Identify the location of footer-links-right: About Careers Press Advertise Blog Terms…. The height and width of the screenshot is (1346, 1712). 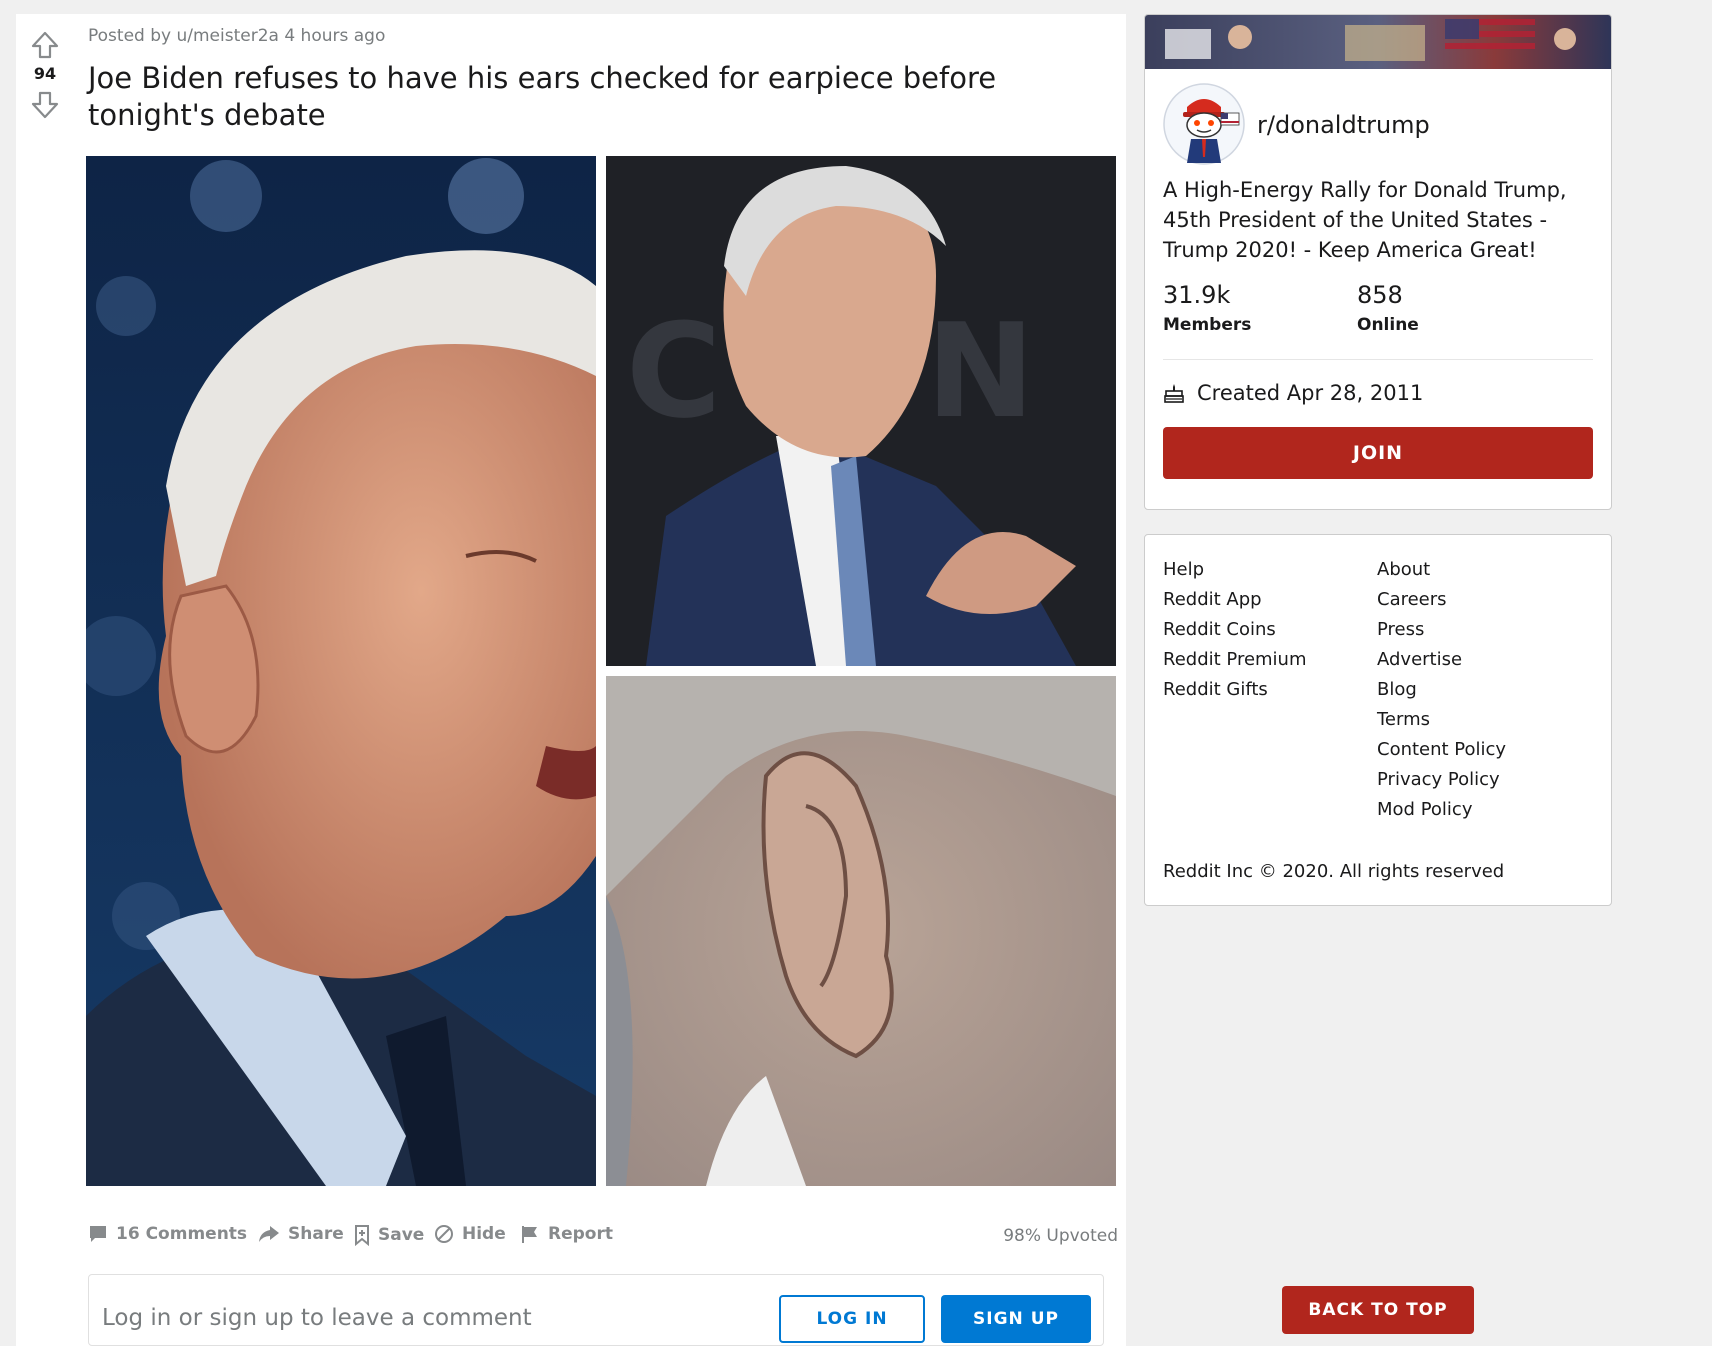
(1441, 690).